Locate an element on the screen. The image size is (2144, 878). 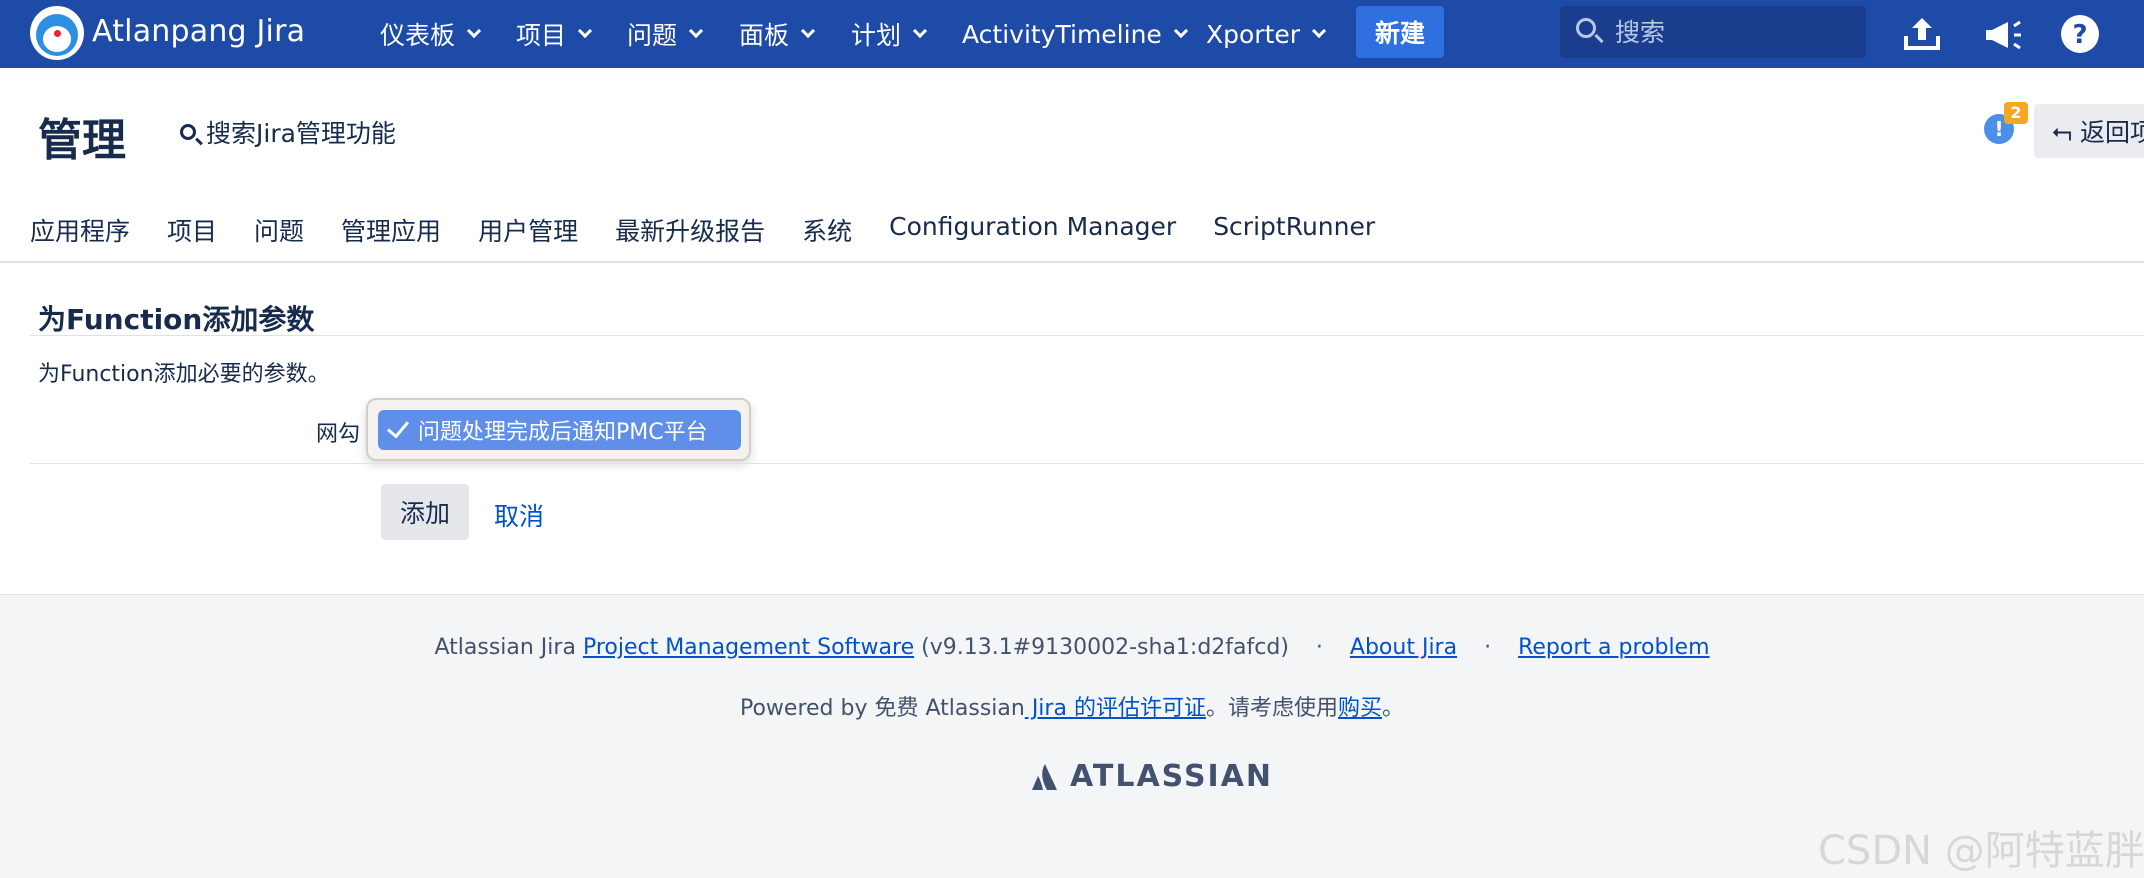
brand-name: Atlanpang Jira is located at coordinates (198, 31).